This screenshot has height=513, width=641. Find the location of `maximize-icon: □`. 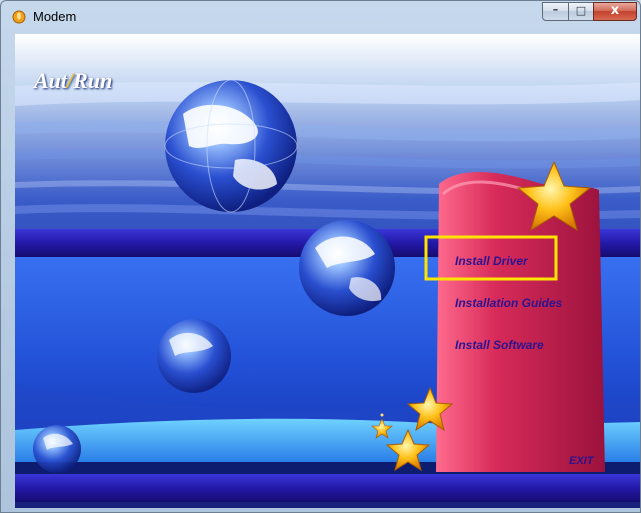

maximize-icon: □ is located at coordinates (581, 10).